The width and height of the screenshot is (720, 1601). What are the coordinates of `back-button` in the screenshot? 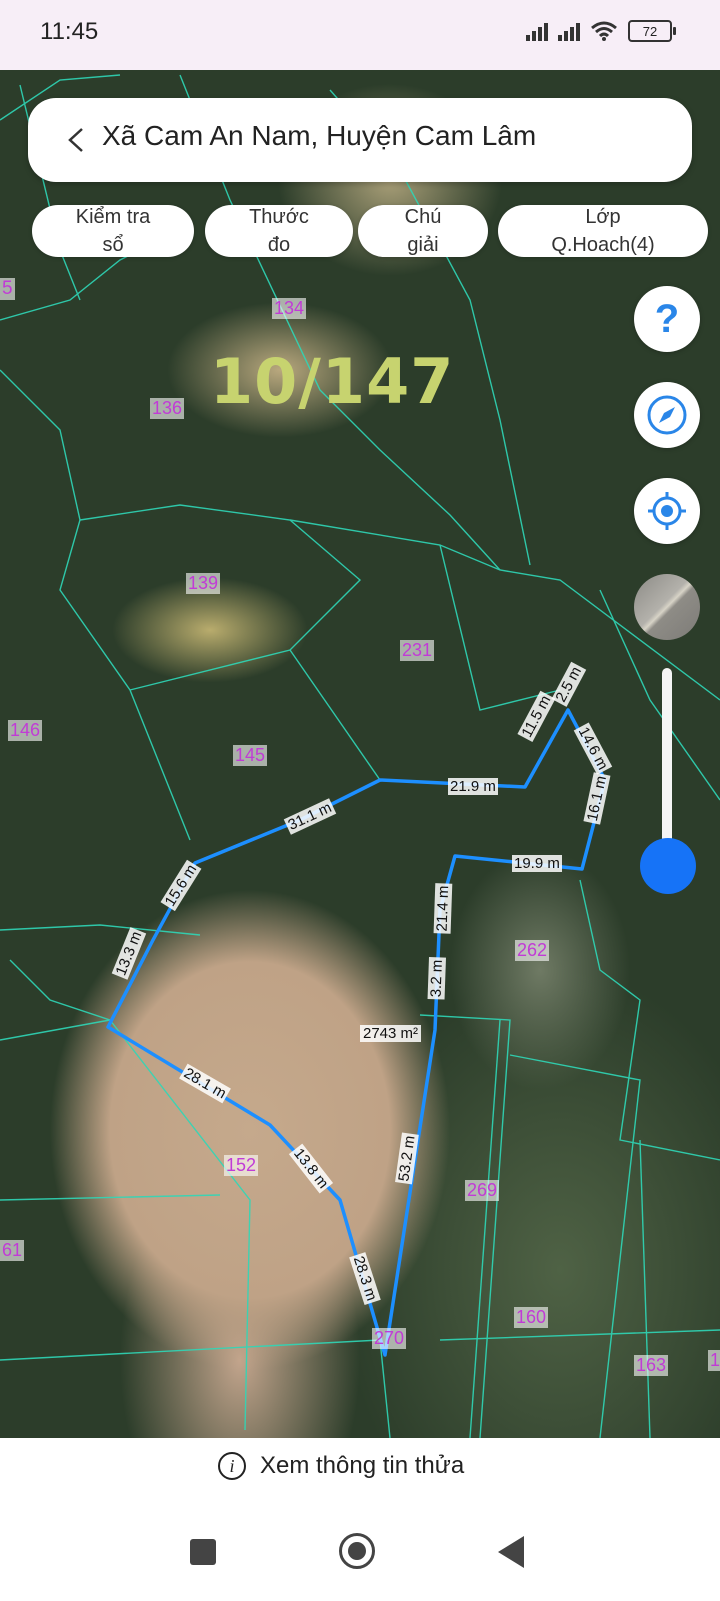 It's located at (511, 1552).